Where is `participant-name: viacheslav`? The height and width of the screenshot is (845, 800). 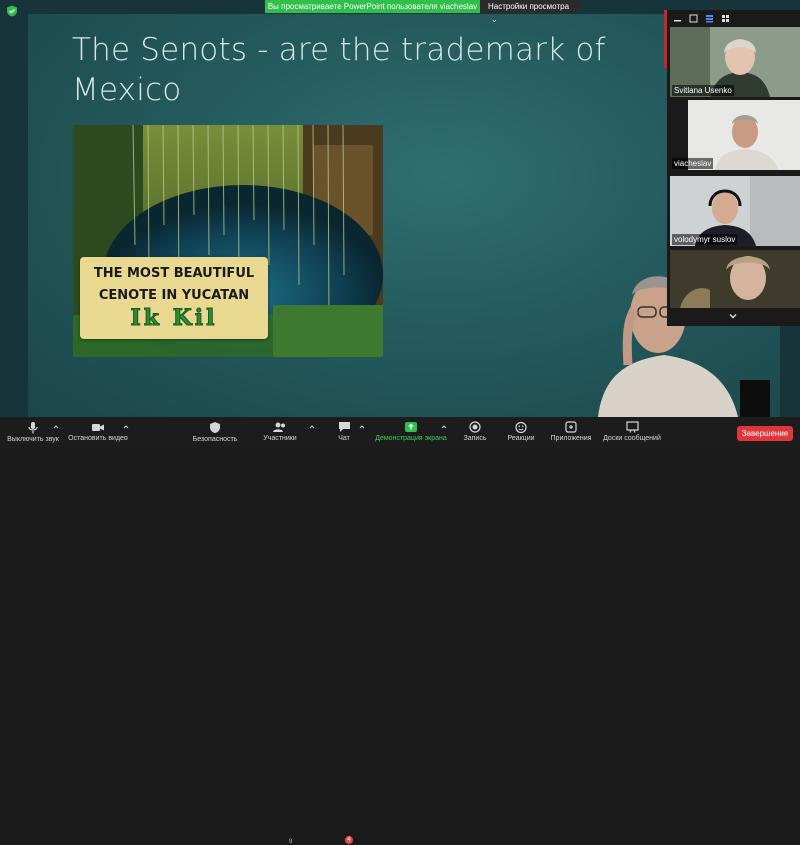
participant-name: viacheslav is located at coordinates (693, 163).